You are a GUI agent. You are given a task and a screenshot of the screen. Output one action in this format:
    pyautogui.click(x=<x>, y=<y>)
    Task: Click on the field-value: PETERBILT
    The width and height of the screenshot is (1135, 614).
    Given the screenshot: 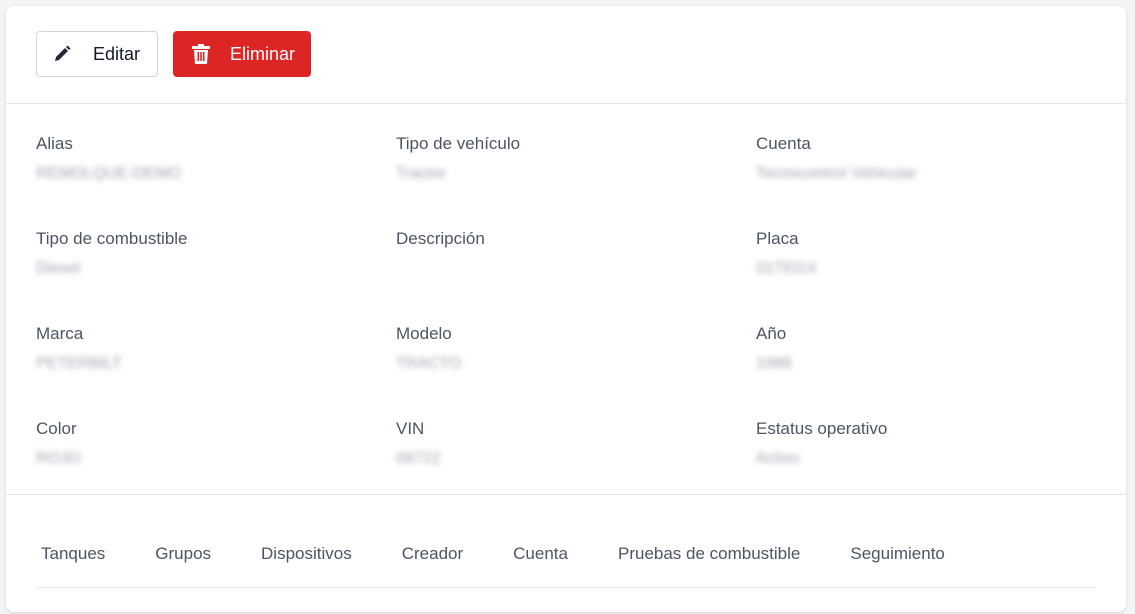 What is the action you would take?
    pyautogui.click(x=79, y=363)
    